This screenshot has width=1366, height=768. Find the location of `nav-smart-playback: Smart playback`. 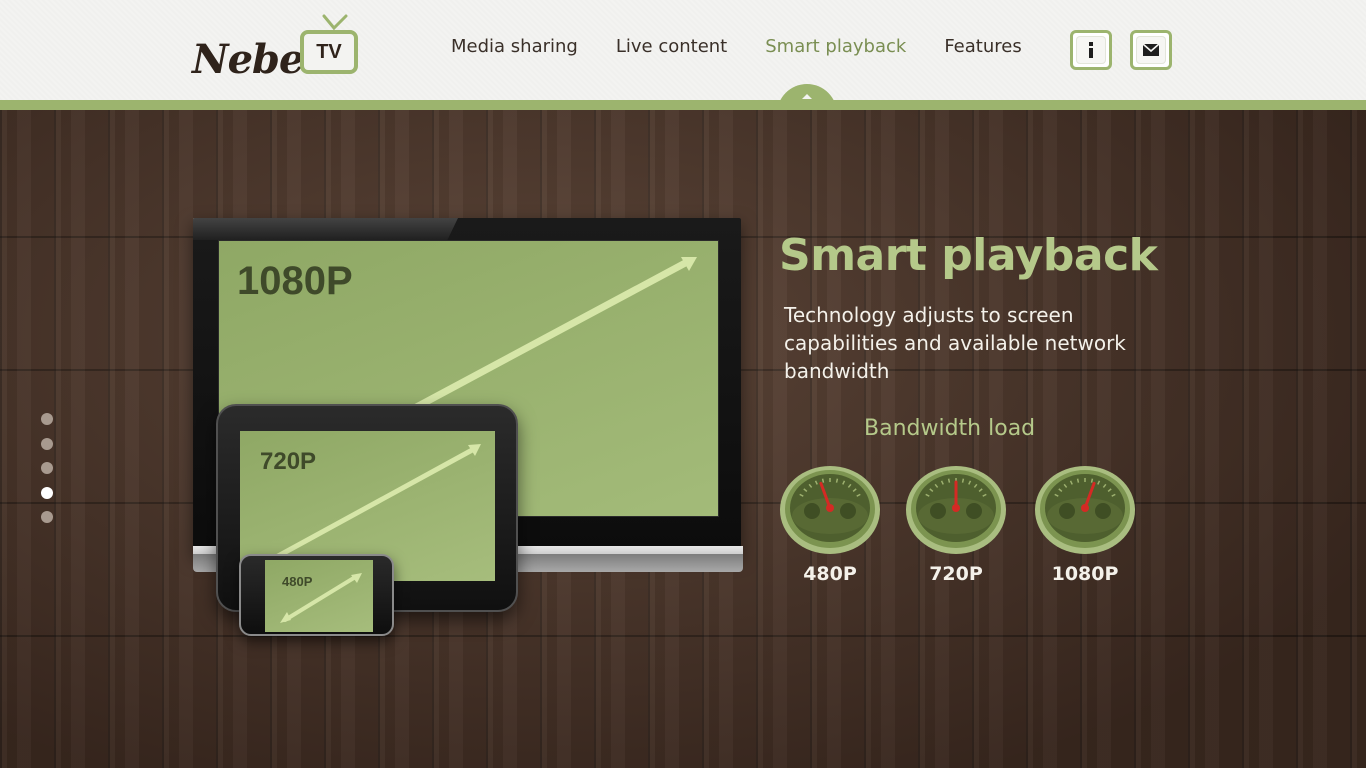

nav-smart-playback: Smart playback is located at coordinates (835, 50).